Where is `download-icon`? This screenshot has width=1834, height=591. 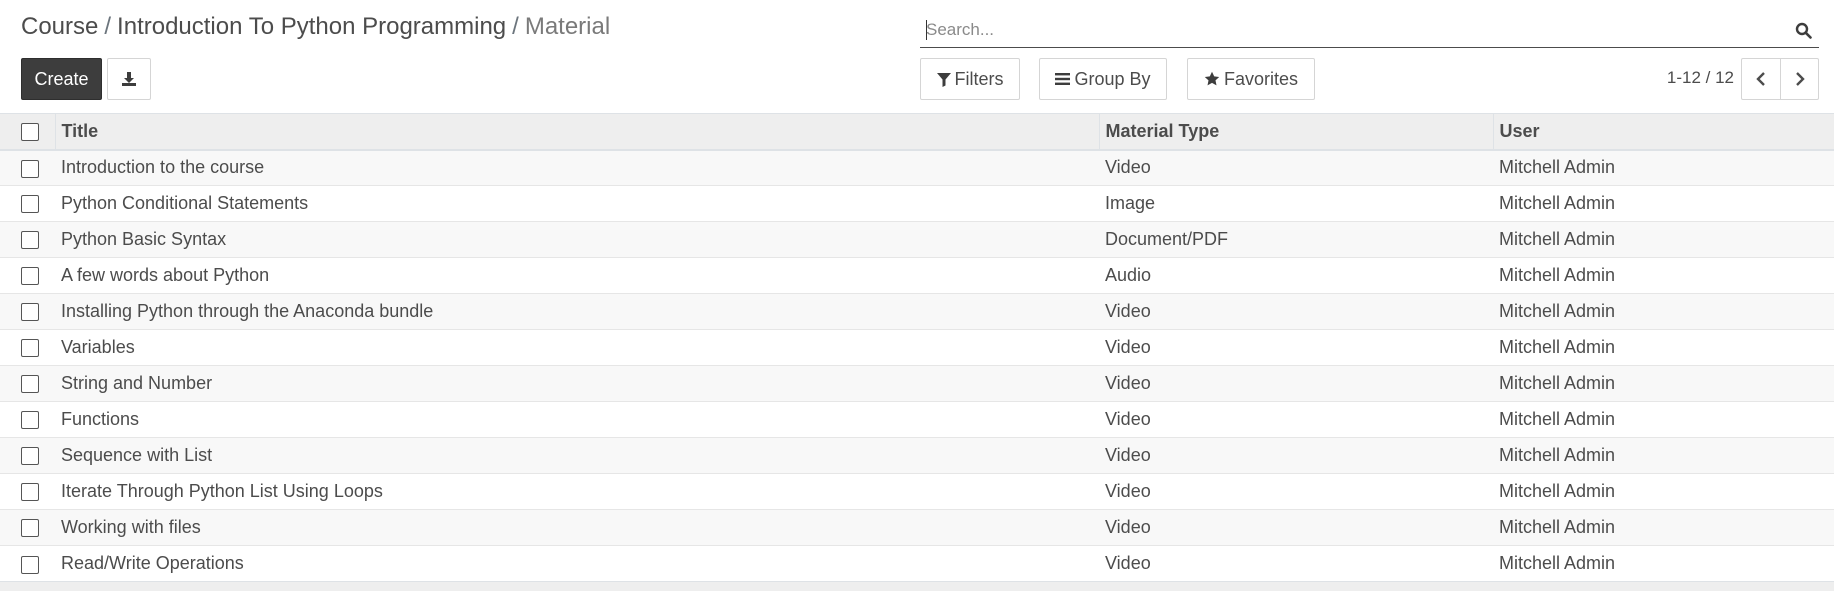
download-icon is located at coordinates (129, 79).